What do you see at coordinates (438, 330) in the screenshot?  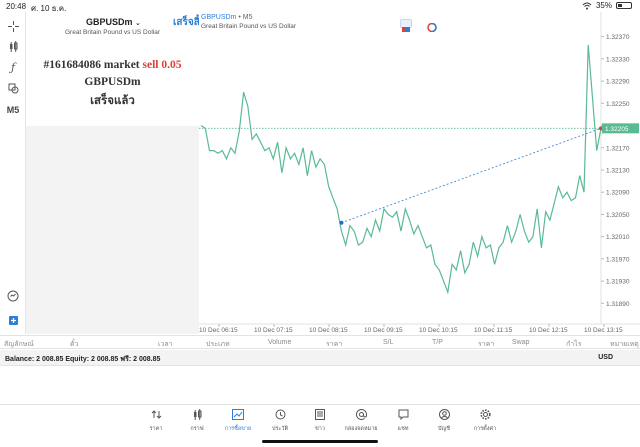 I see `time-tick-label: 10 Dec 10:15` at bounding box center [438, 330].